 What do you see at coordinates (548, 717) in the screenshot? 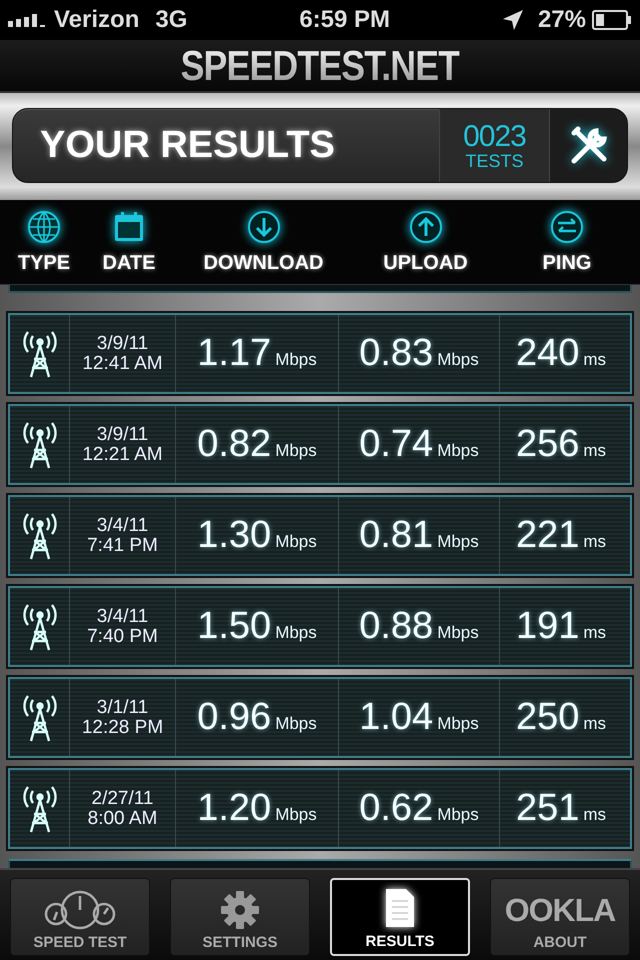
I see `ping-value: 250` at bounding box center [548, 717].